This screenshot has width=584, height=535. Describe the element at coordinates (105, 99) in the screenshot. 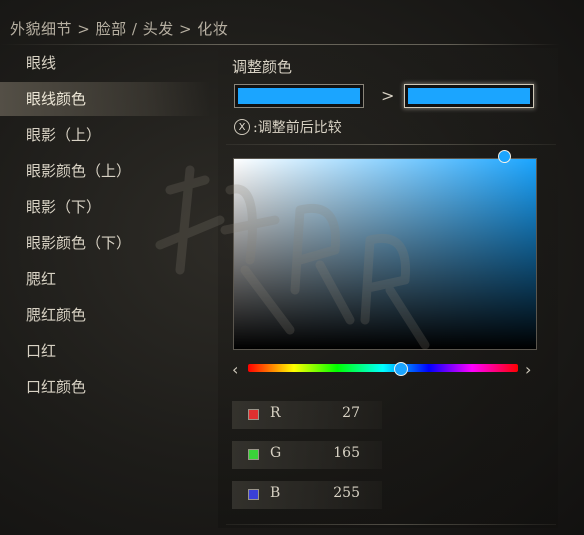

I see `sidebar-item-eyeliner-color: 眼线颜色` at that location.